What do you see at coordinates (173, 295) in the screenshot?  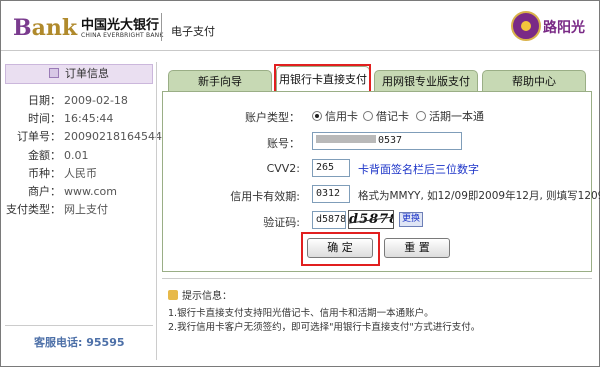 I see `info-icon` at bounding box center [173, 295].